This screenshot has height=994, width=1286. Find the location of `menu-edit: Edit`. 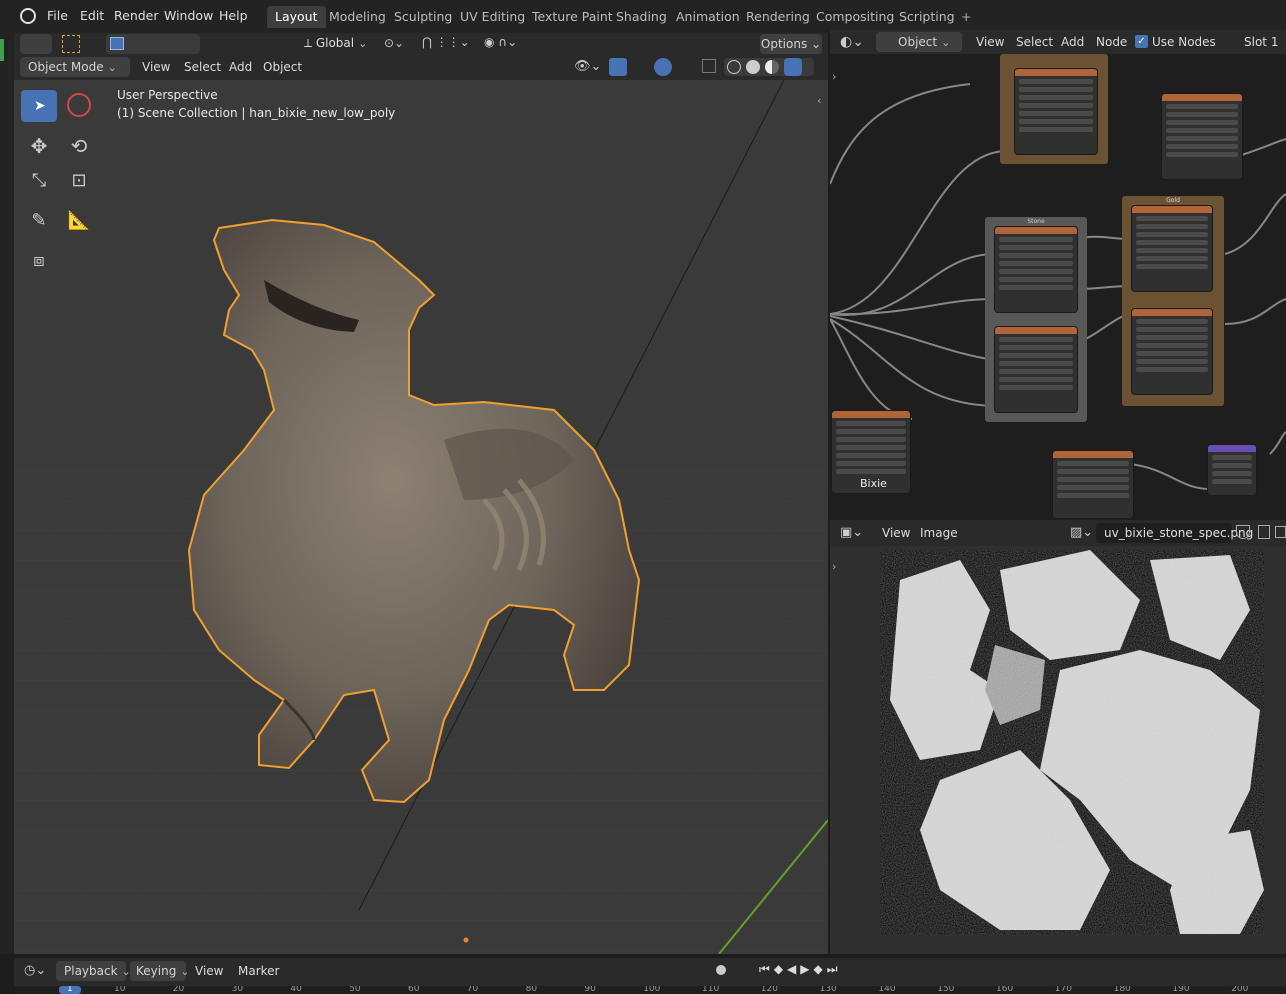

menu-edit: Edit is located at coordinates (92, 15).